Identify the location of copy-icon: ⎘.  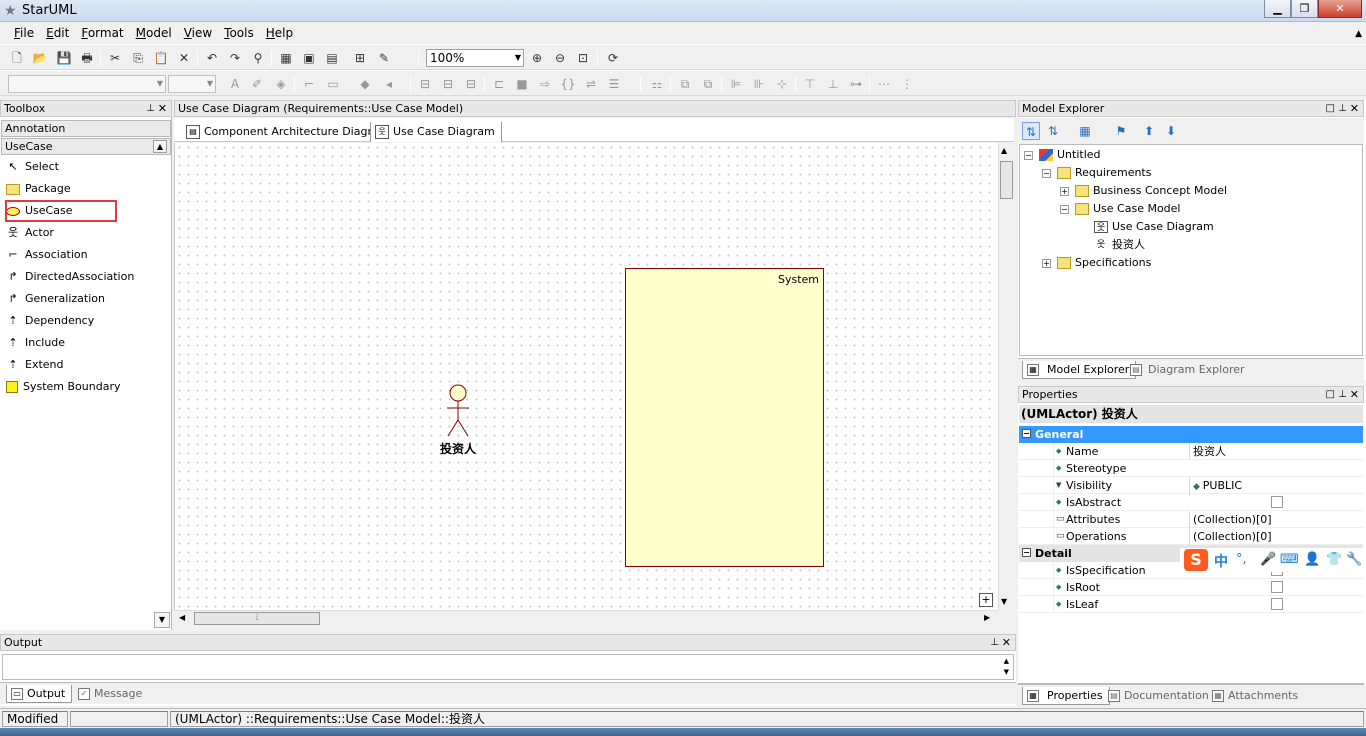
(138, 58).